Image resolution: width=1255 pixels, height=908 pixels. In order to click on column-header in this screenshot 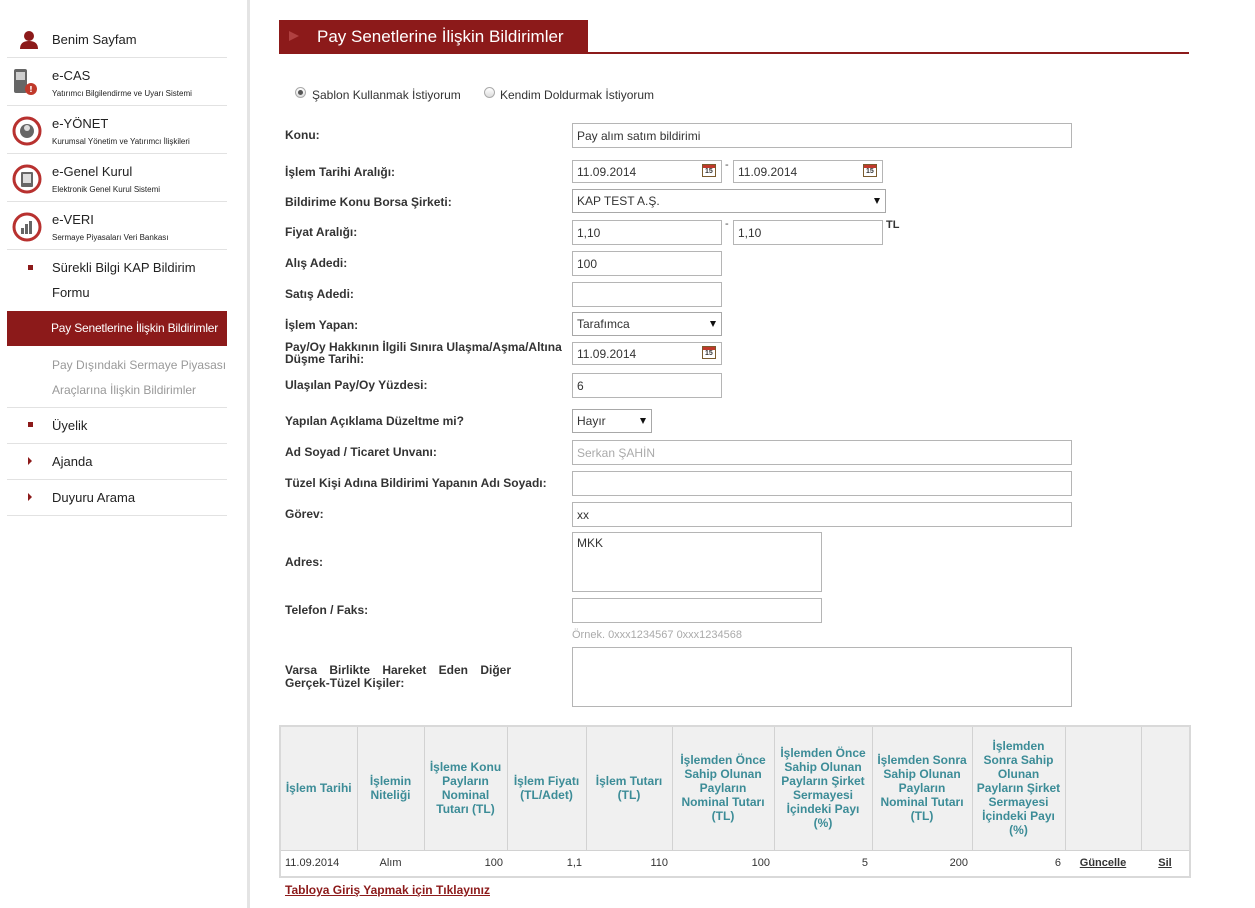, I will do `click(1103, 788)`.